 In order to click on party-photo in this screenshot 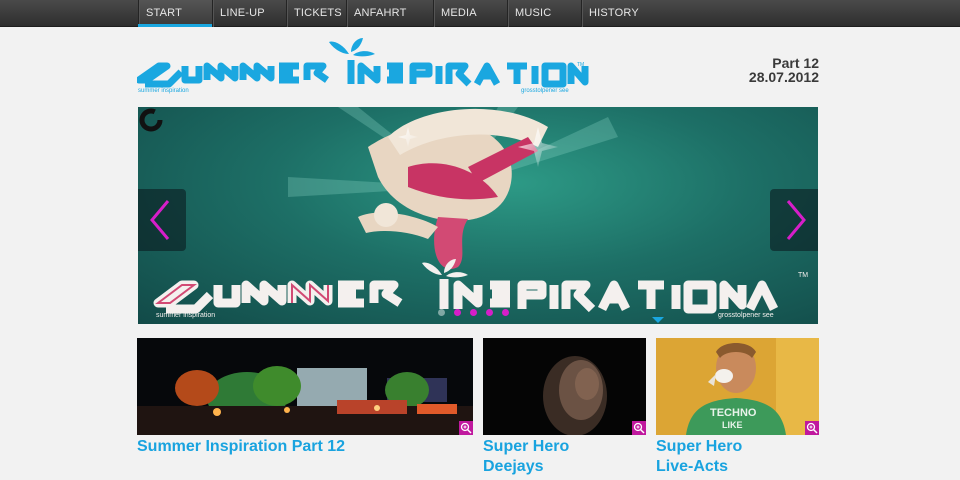, I will do `click(305, 386)`.